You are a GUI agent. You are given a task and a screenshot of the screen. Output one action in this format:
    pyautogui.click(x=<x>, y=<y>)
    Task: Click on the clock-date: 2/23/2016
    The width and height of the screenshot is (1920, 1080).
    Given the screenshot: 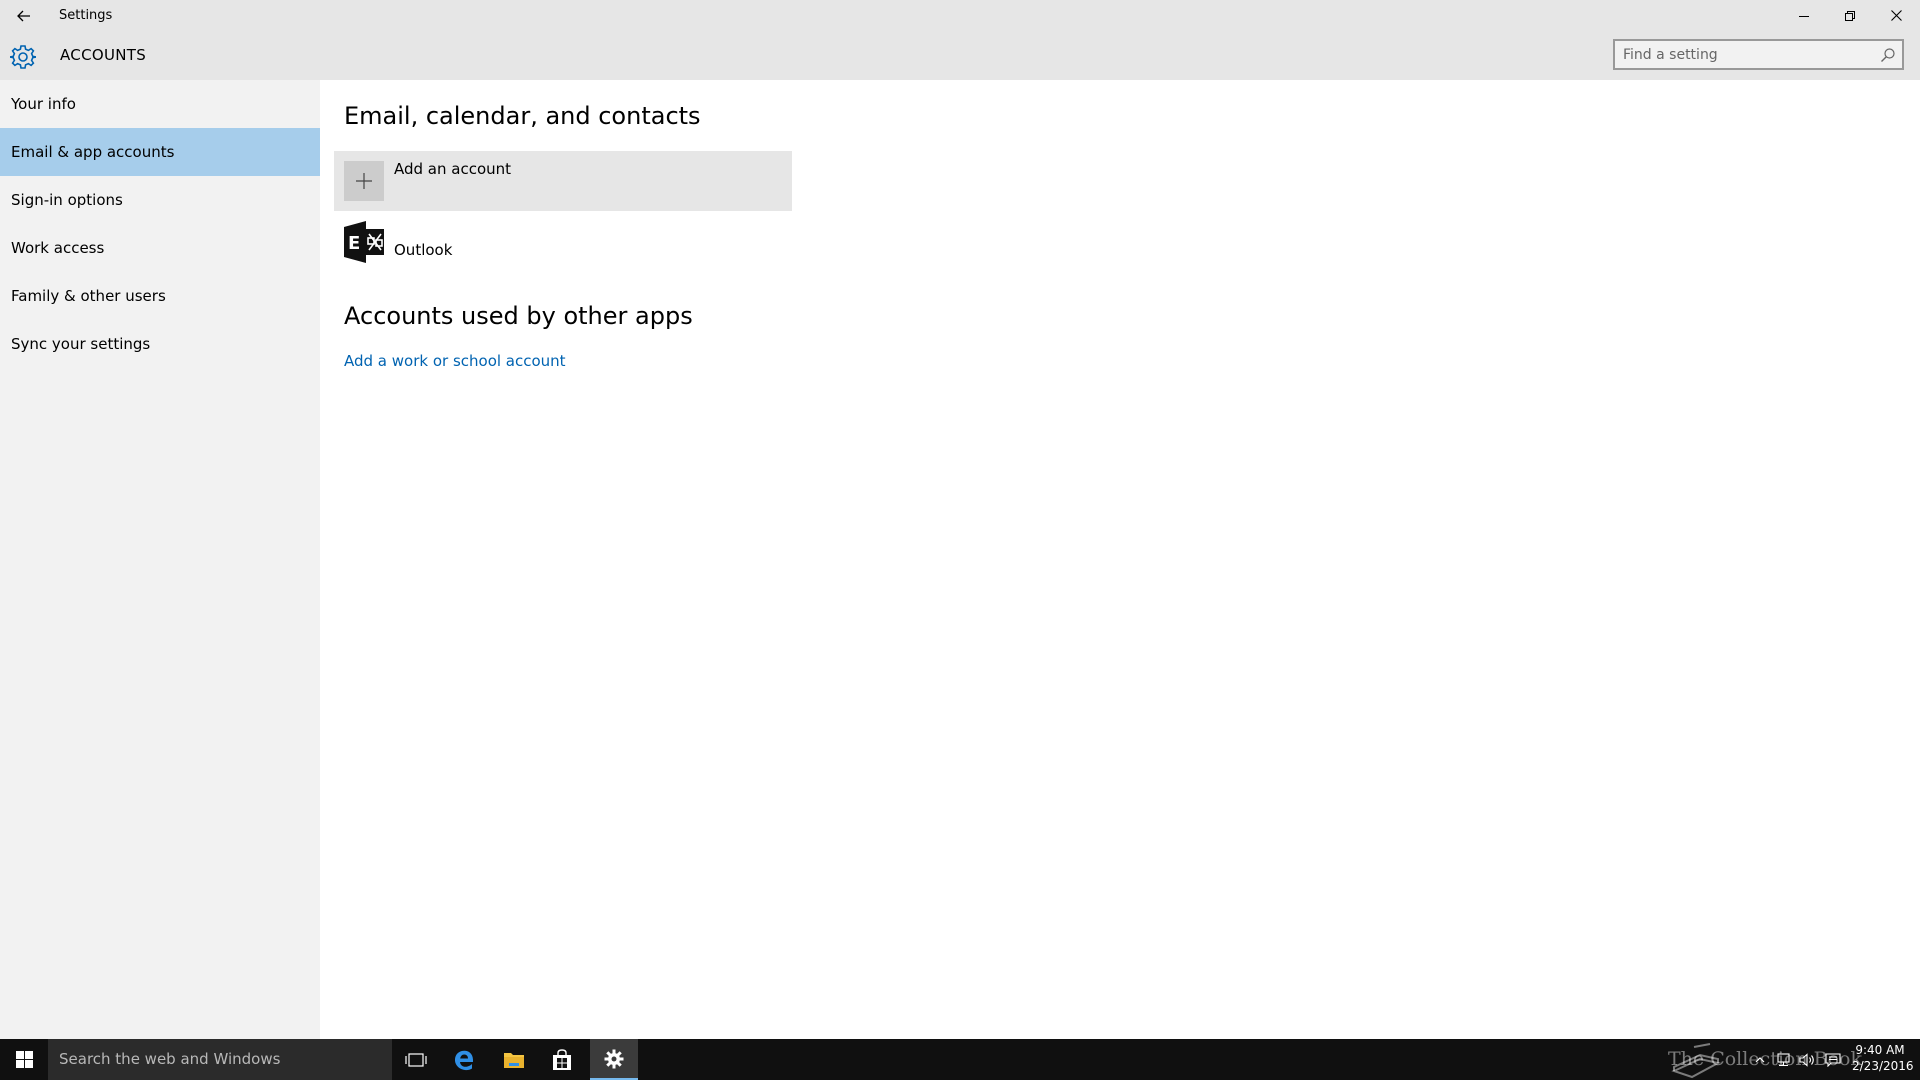 What is the action you would take?
    pyautogui.click(x=1883, y=1066)
    